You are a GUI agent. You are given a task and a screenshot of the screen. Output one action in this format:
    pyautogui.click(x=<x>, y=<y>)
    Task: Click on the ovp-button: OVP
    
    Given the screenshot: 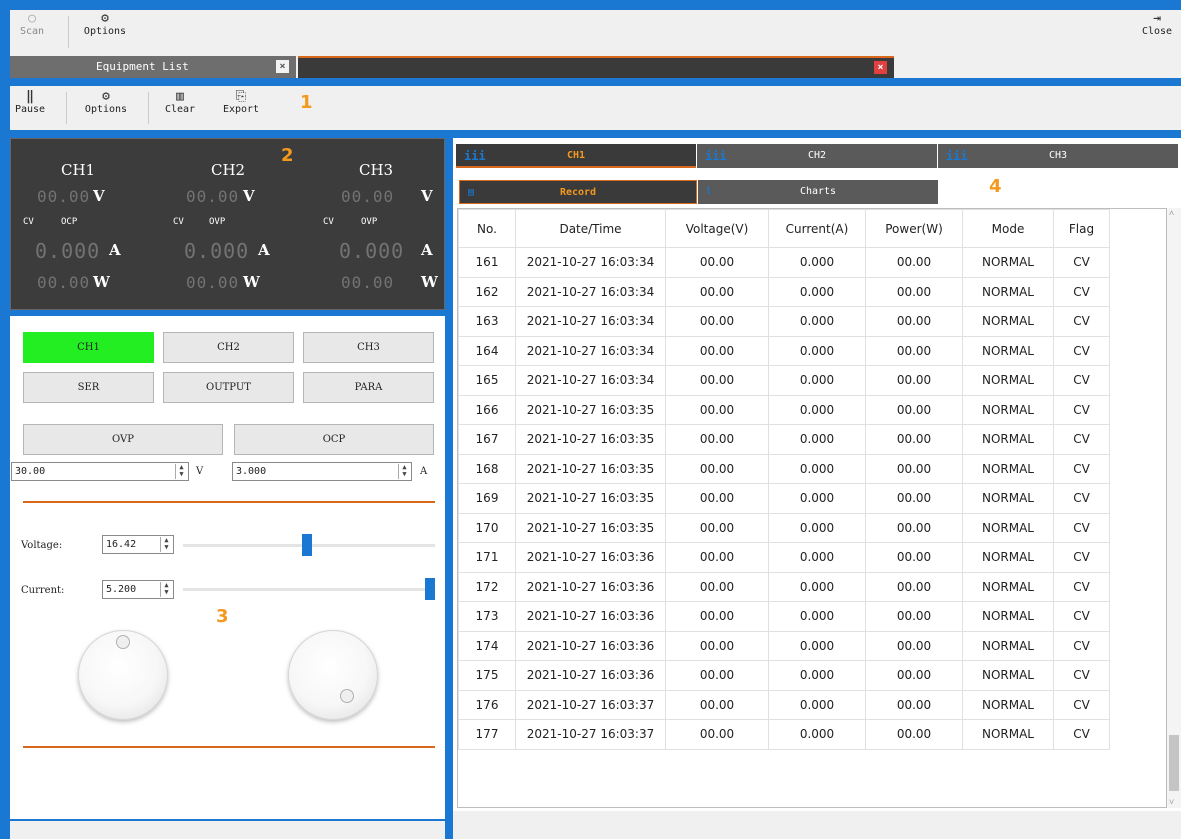 What is the action you would take?
    pyautogui.click(x=123, y=439)
    